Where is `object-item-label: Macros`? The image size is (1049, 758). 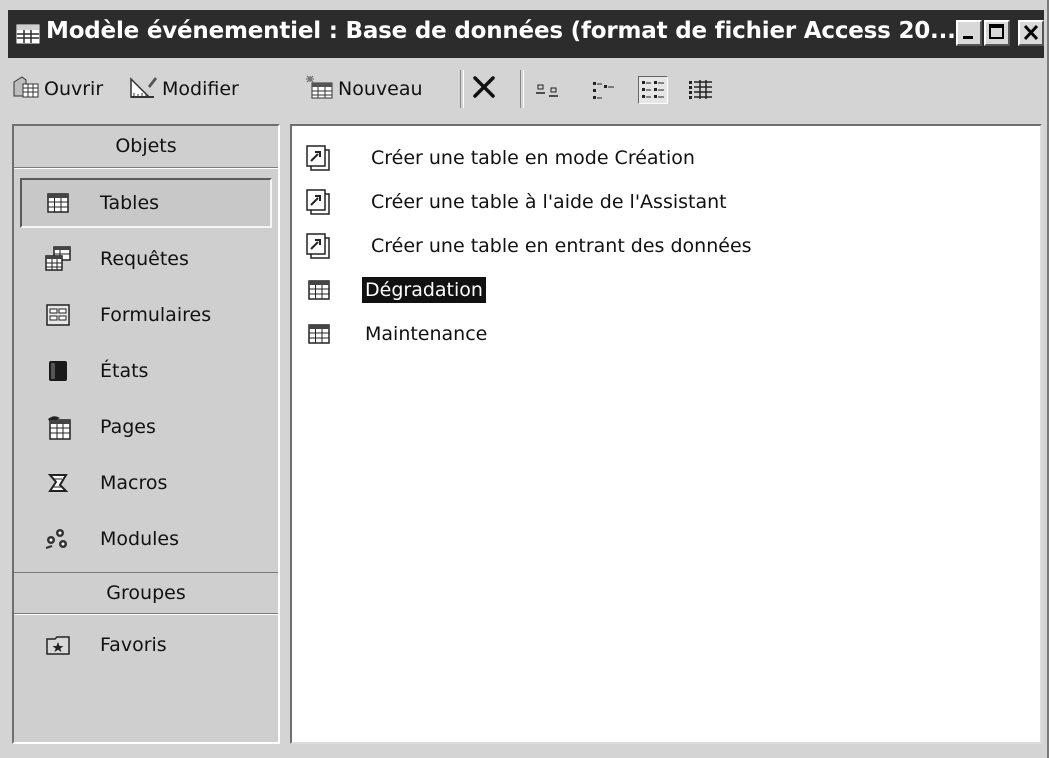 object-item-label: Macros is located at coordinates (134, 483).